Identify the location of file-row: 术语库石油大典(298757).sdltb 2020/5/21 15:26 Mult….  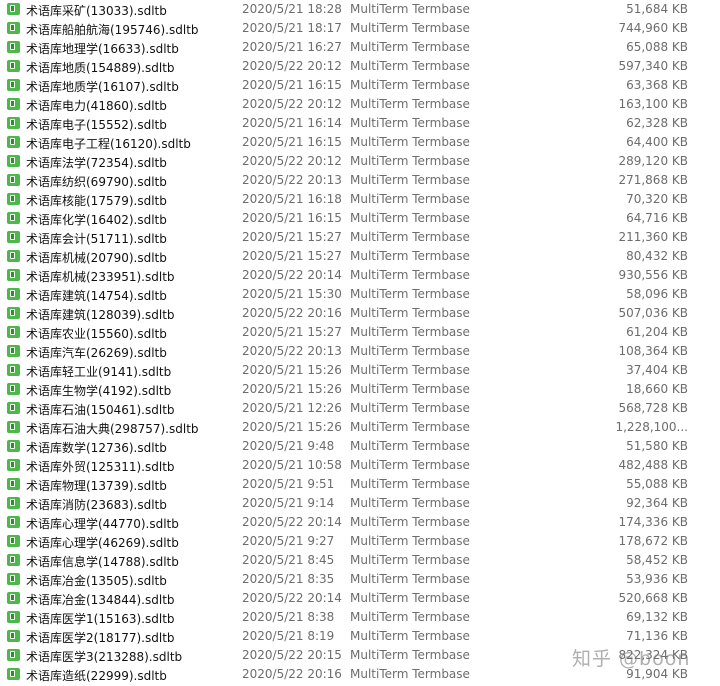
(360, 427).